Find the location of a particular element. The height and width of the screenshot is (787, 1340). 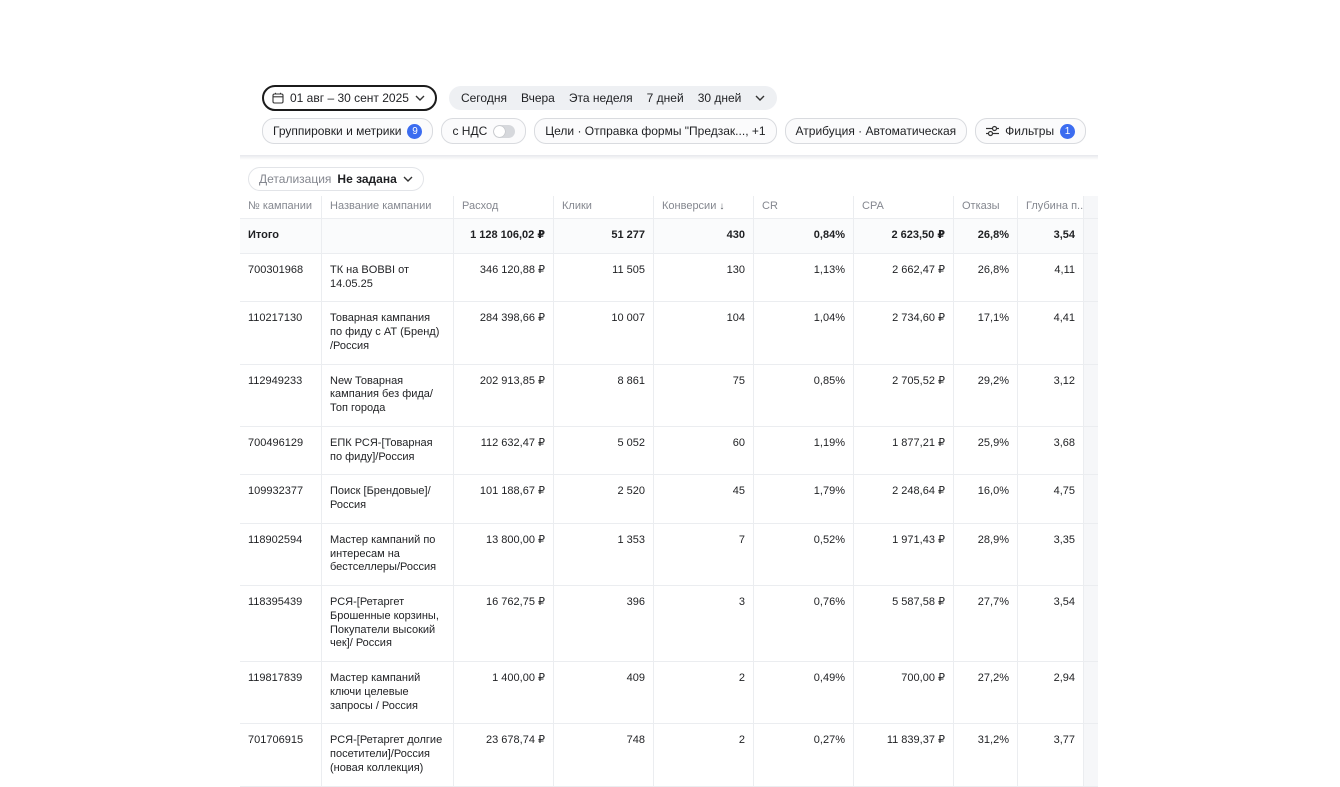

cell-id: 701706915 is located at coordinates (281, 755).